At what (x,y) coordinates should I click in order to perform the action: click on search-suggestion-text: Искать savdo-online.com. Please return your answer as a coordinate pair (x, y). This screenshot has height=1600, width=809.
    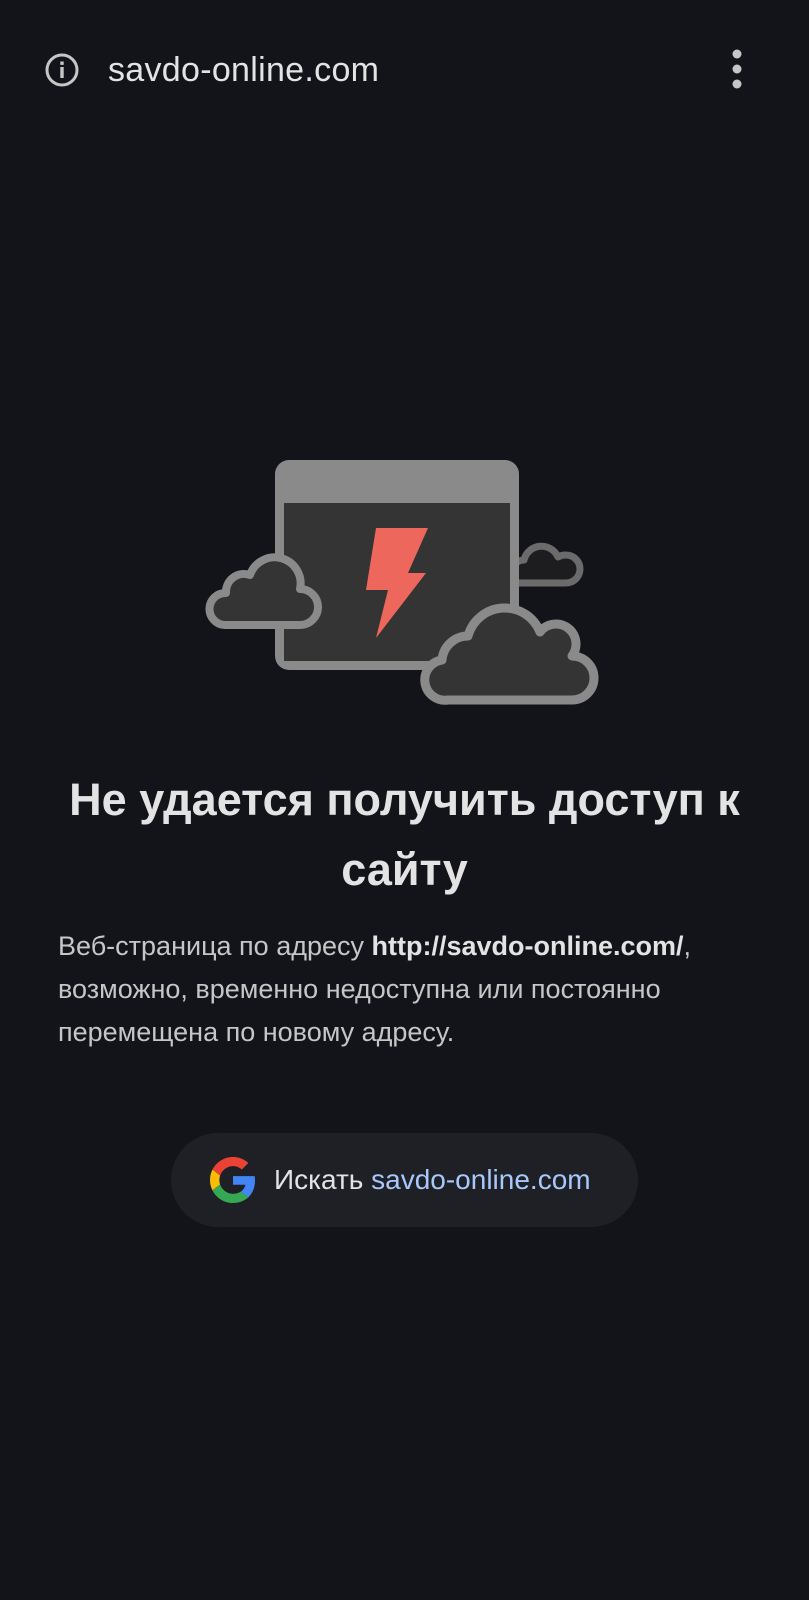
    Looking at the image, I should click on (432, 1180).